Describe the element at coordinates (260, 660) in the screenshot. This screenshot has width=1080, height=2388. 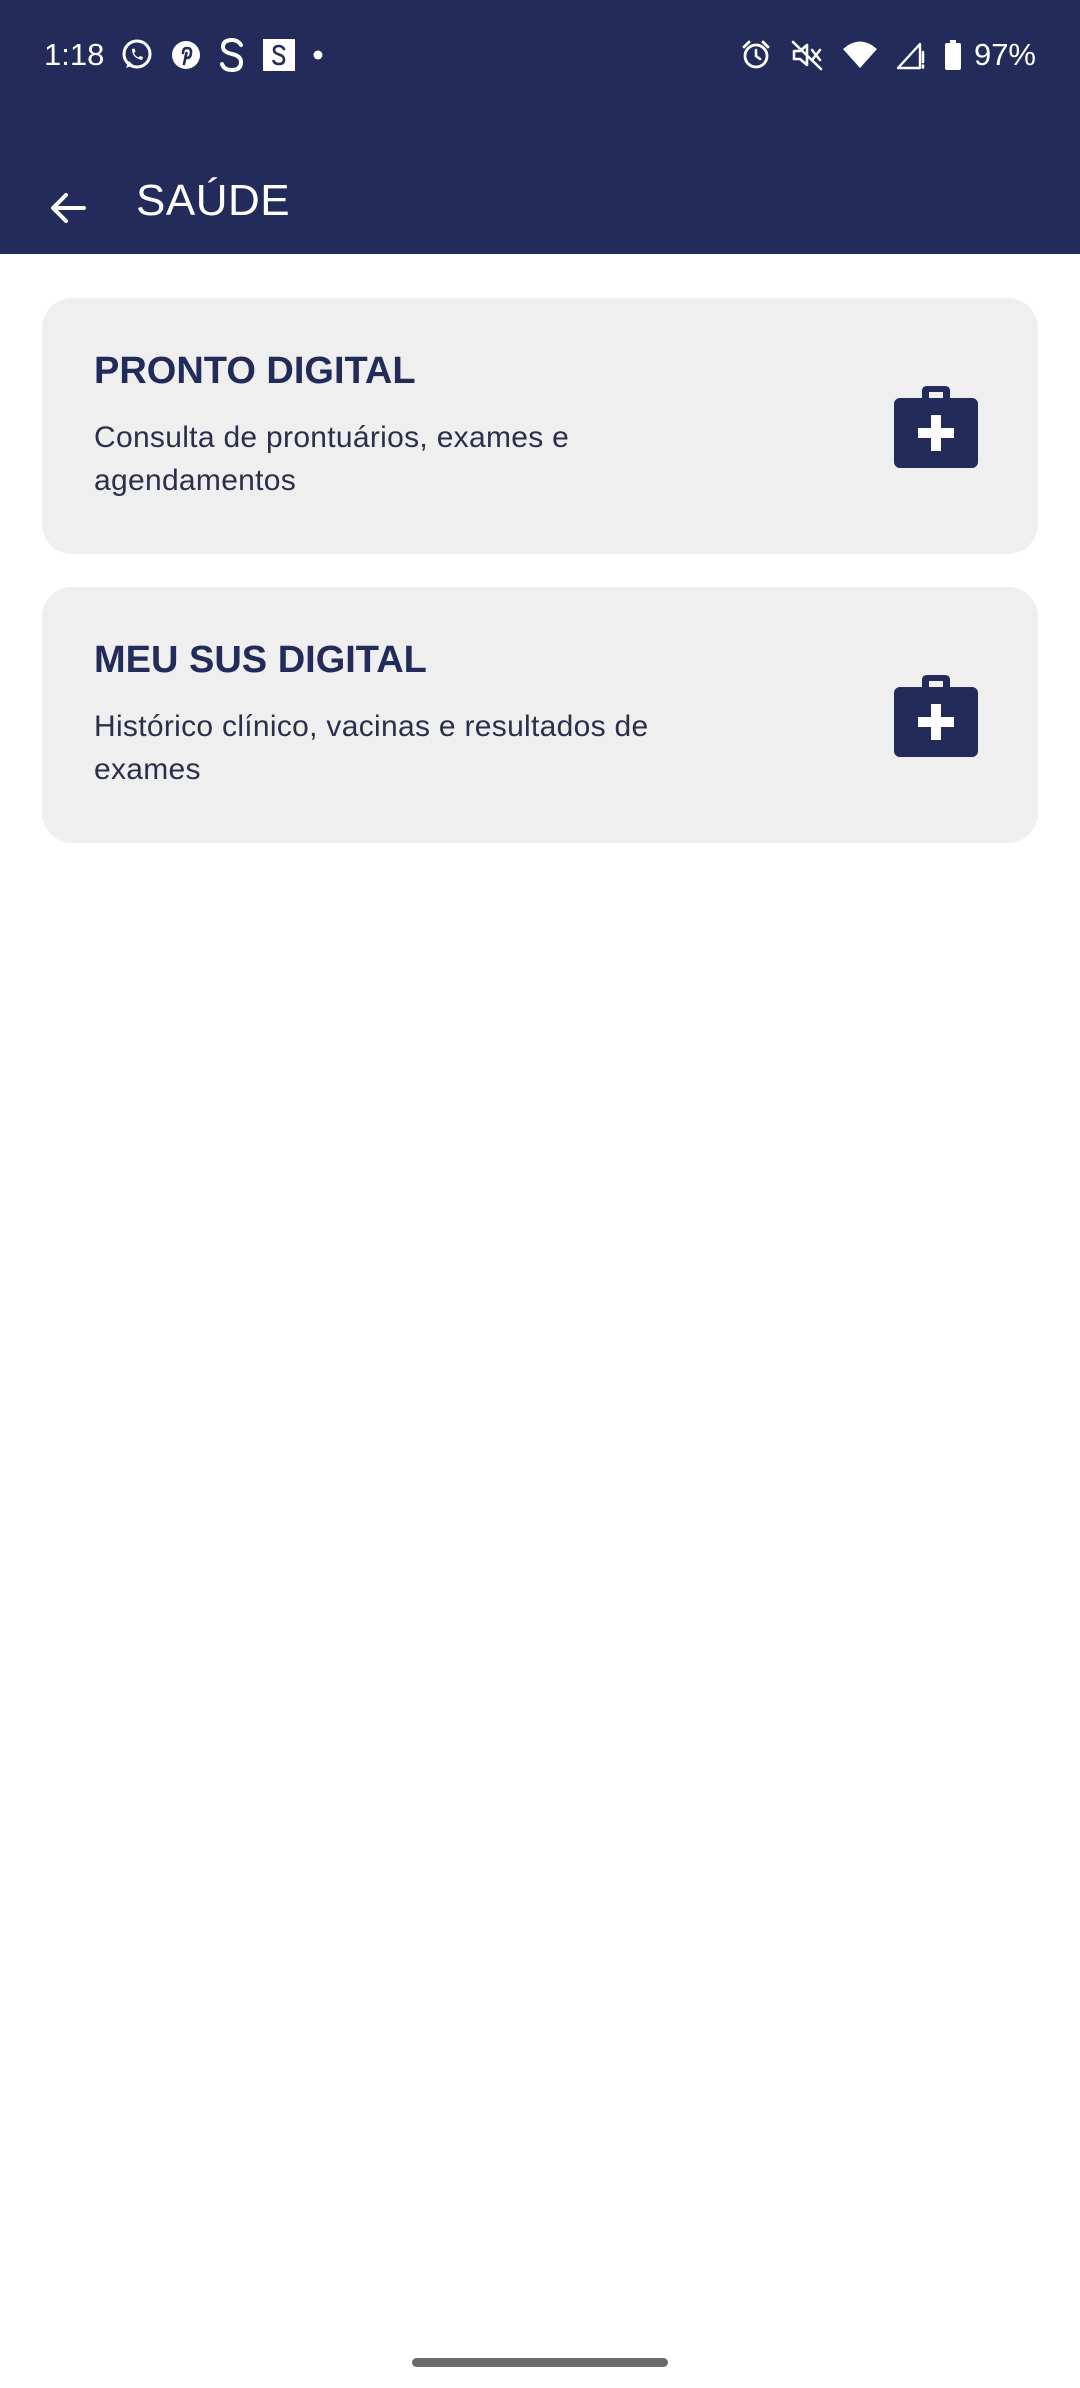
I see `card-title: MEU SUS DIGITAL` at that location.